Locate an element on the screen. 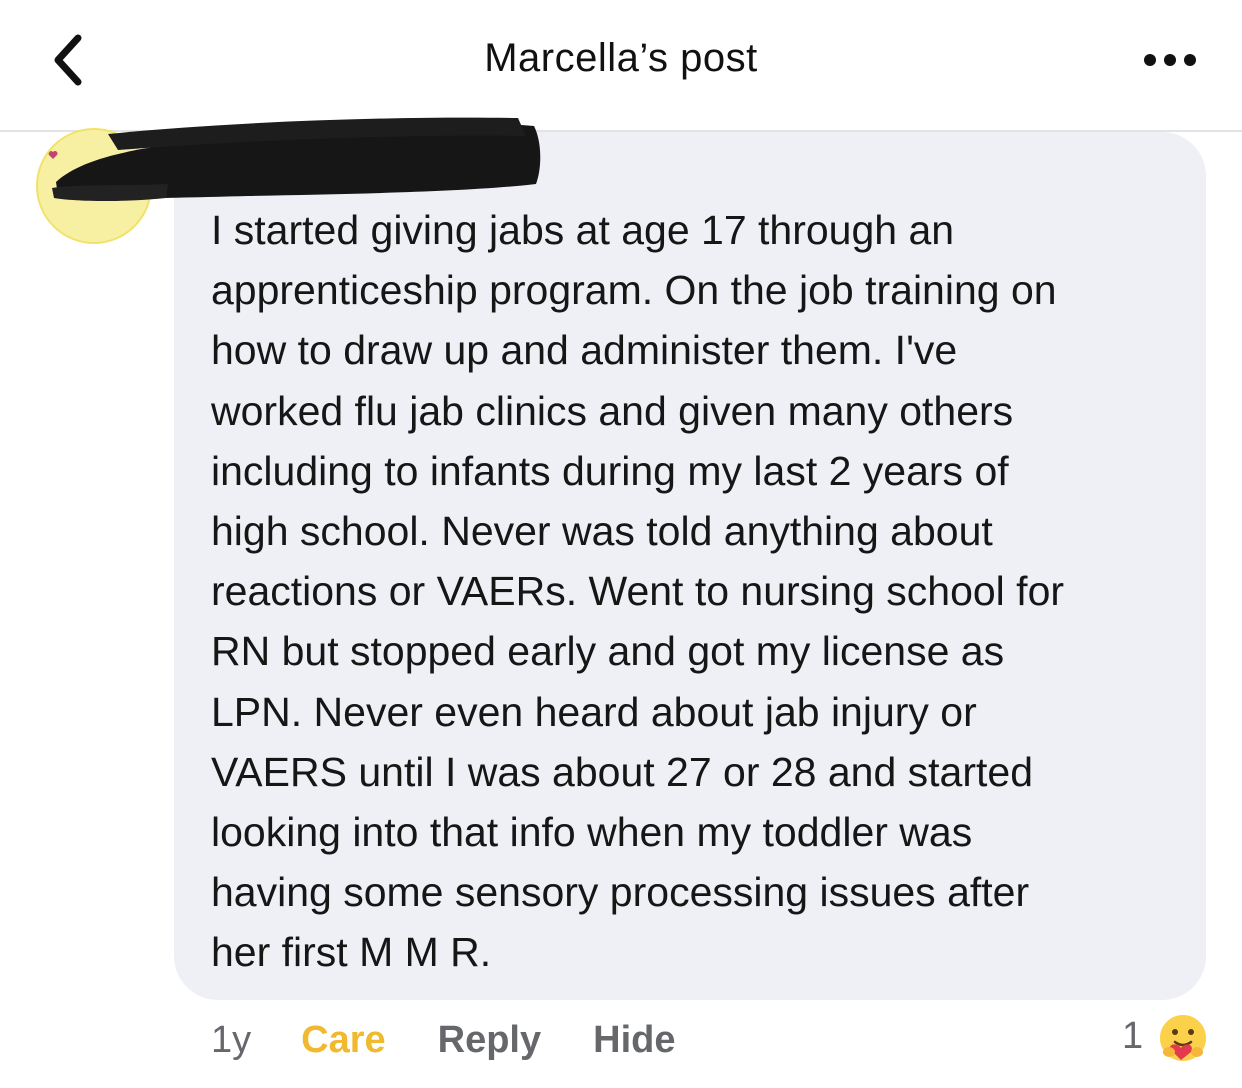 Image resolution: width=1242 pixels, height=1088 pixels. care-reaction-icon is located at coordinates (1183, 1038).